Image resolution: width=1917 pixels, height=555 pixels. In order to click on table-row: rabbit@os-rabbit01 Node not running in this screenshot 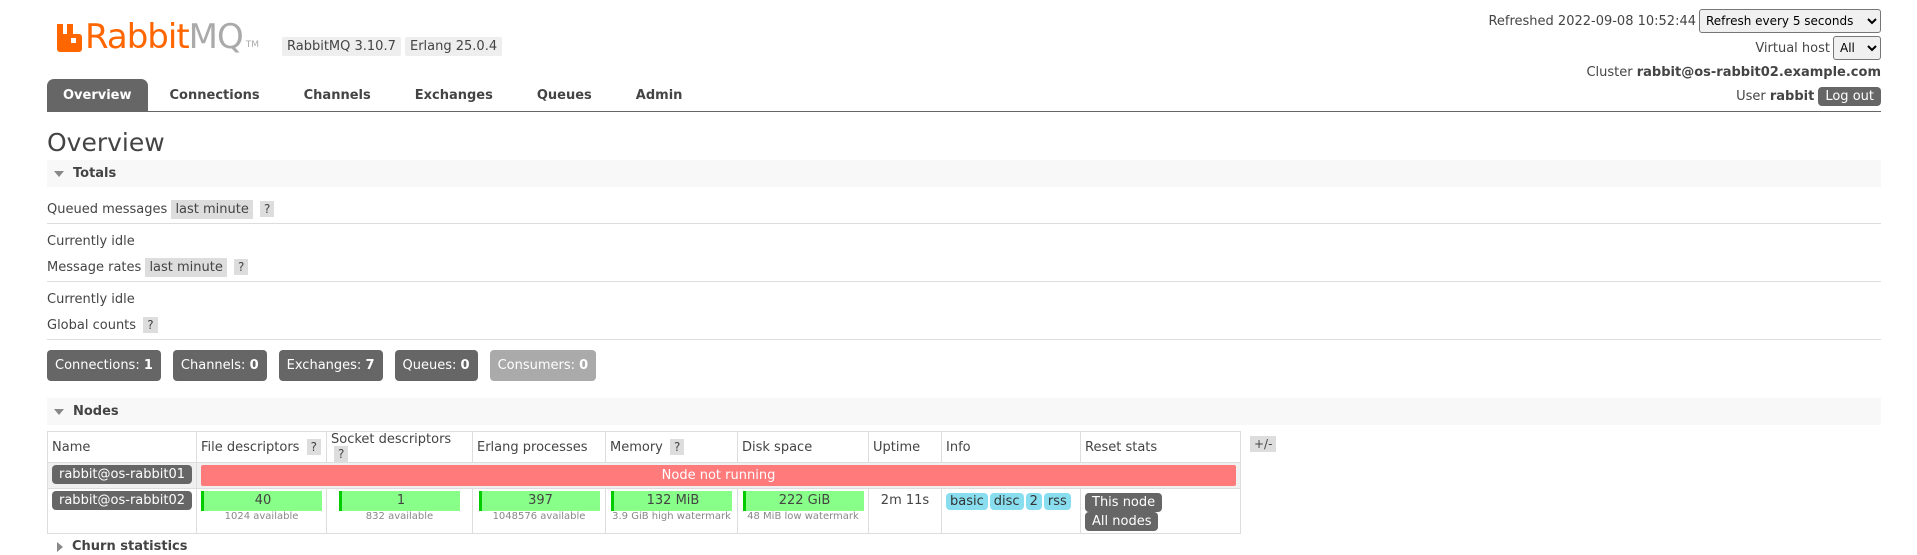, I will do `click(644, 475)`.